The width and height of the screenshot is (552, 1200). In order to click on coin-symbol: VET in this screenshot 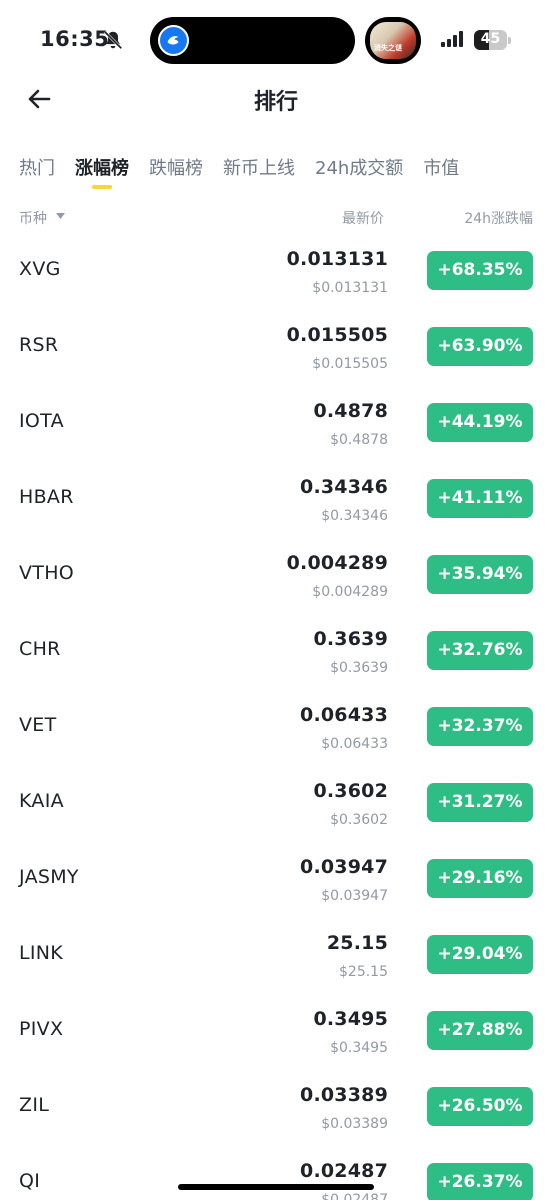, I will do `click(38, 725)`.